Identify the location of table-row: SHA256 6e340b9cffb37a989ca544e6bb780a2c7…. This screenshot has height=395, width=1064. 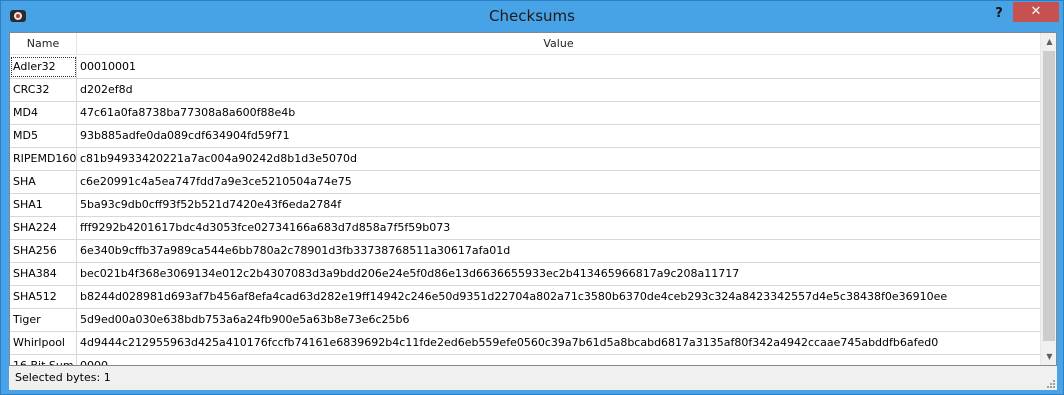
(525, 251).